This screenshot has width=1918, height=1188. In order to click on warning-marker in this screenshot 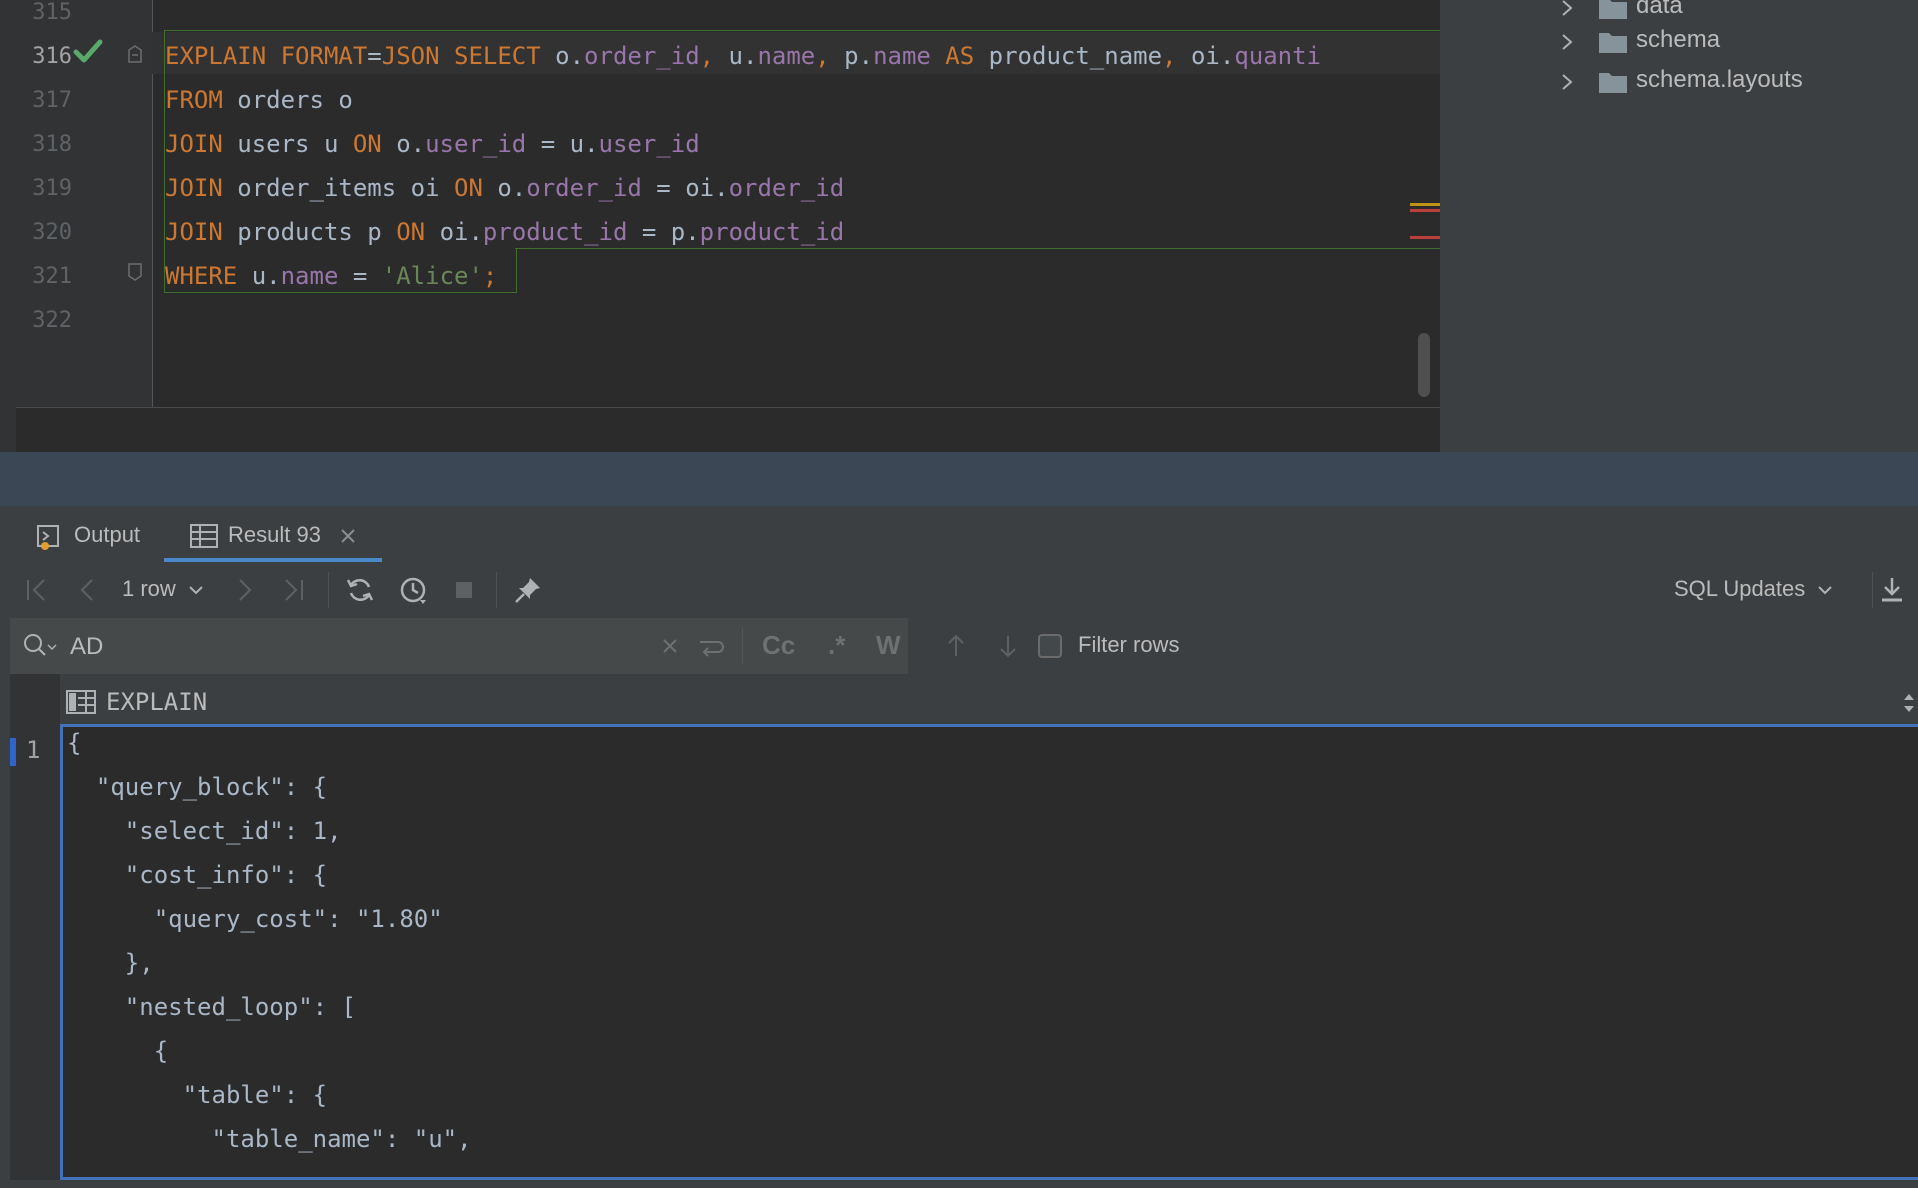, I will do `click(1425, 204)`.